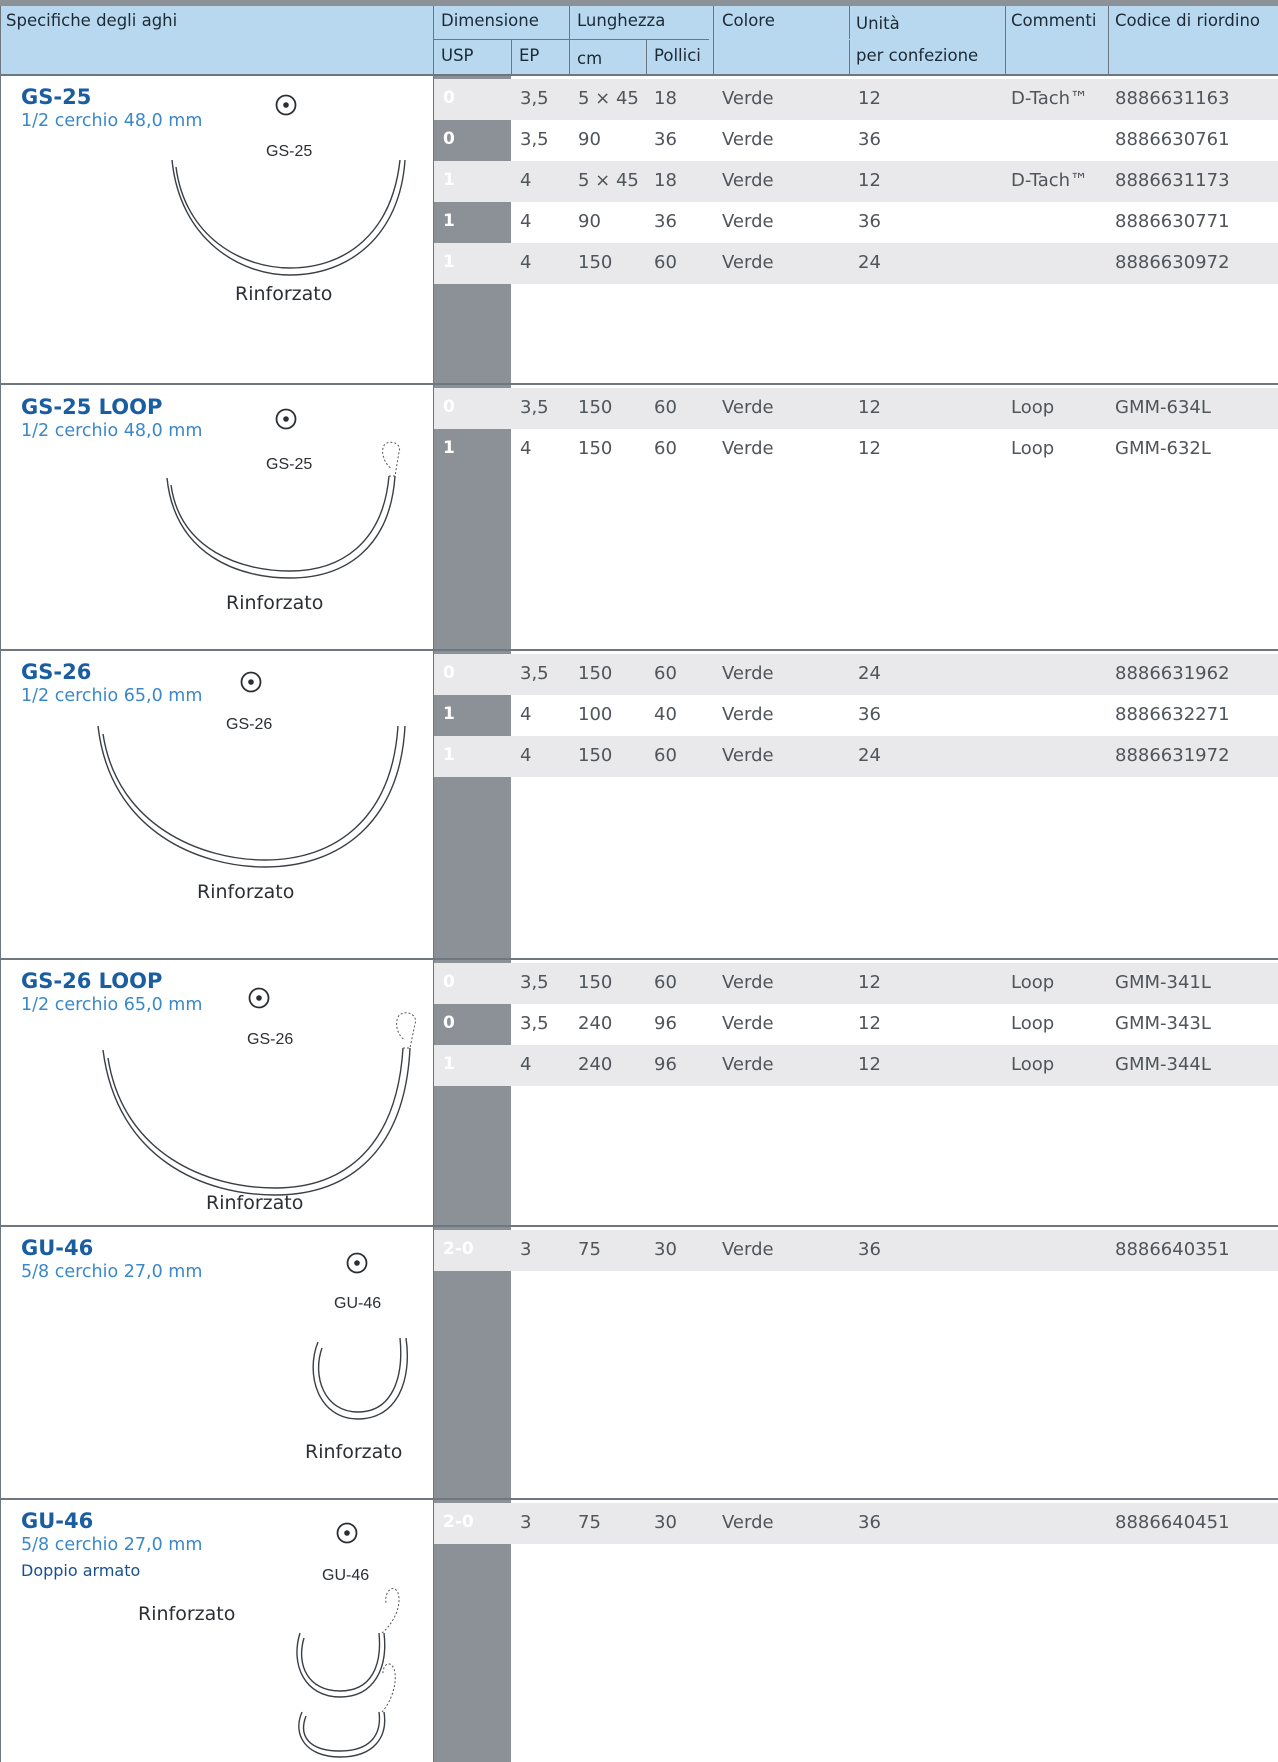 The height and width of the screenshot is (1762, 1278). Describe the element at coordinates (595, 714) in the screenshot. I see `cell-cm: 100` at that location.